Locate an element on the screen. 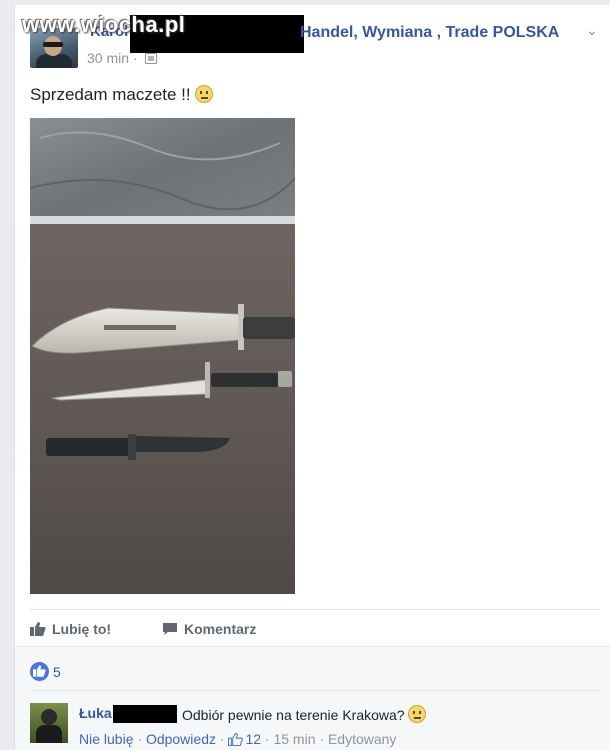  chevron-down-icon: ⌄ is located at coordinates (592, 30).